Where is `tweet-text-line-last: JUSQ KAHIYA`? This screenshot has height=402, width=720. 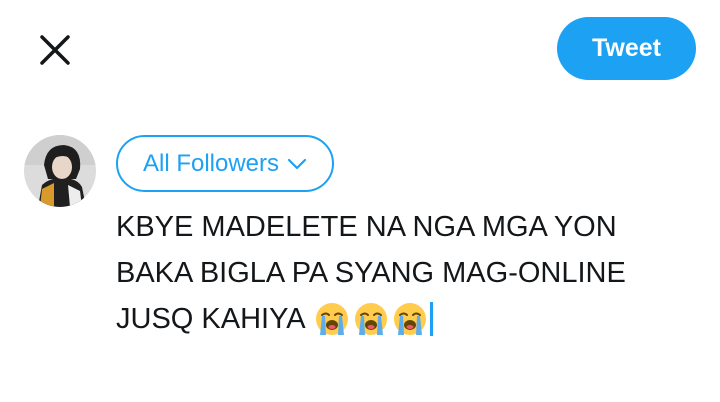
tweet-text-line-last: JUSQ KAHIYA is located at coordinates (406, 319).